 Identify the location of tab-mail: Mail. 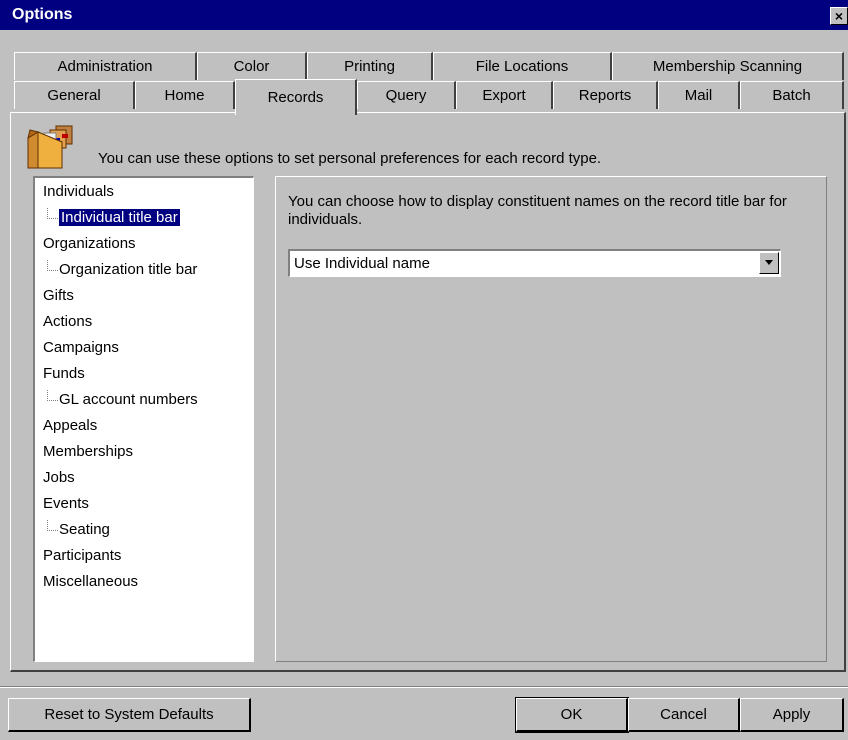
(699, 95).